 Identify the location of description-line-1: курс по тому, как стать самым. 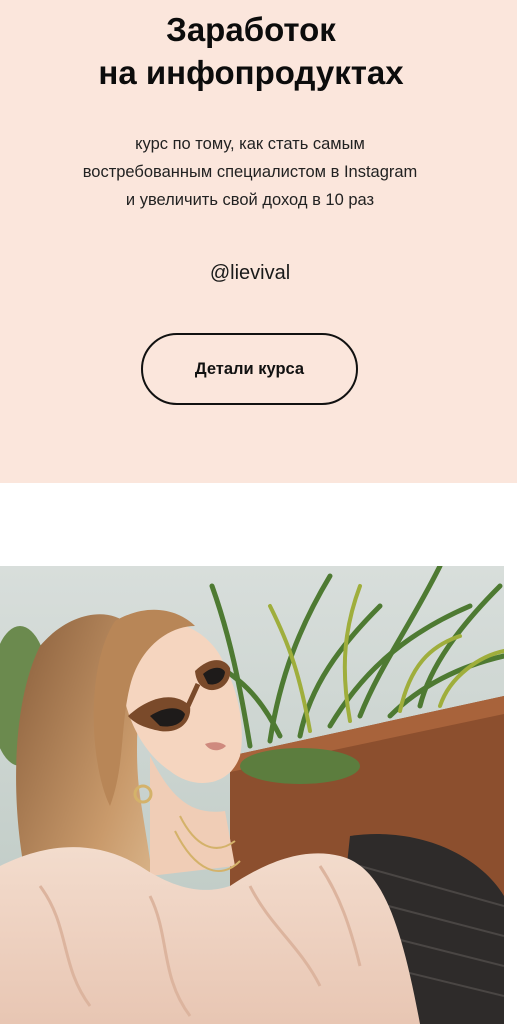
(250, 144).